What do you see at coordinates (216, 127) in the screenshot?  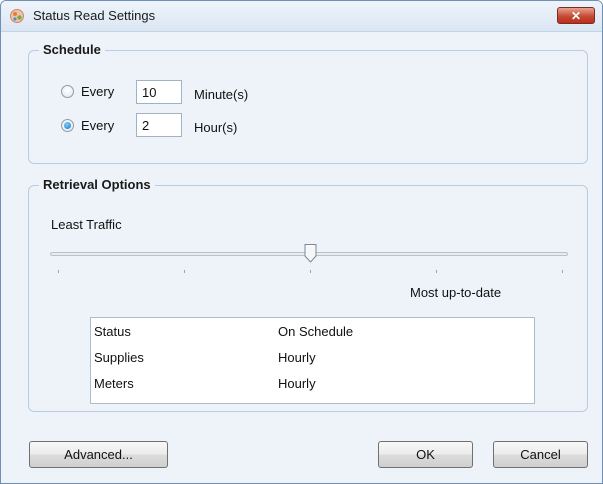 I see `hours-unit-label: Hour(s)` at bounding box center [216, 127].